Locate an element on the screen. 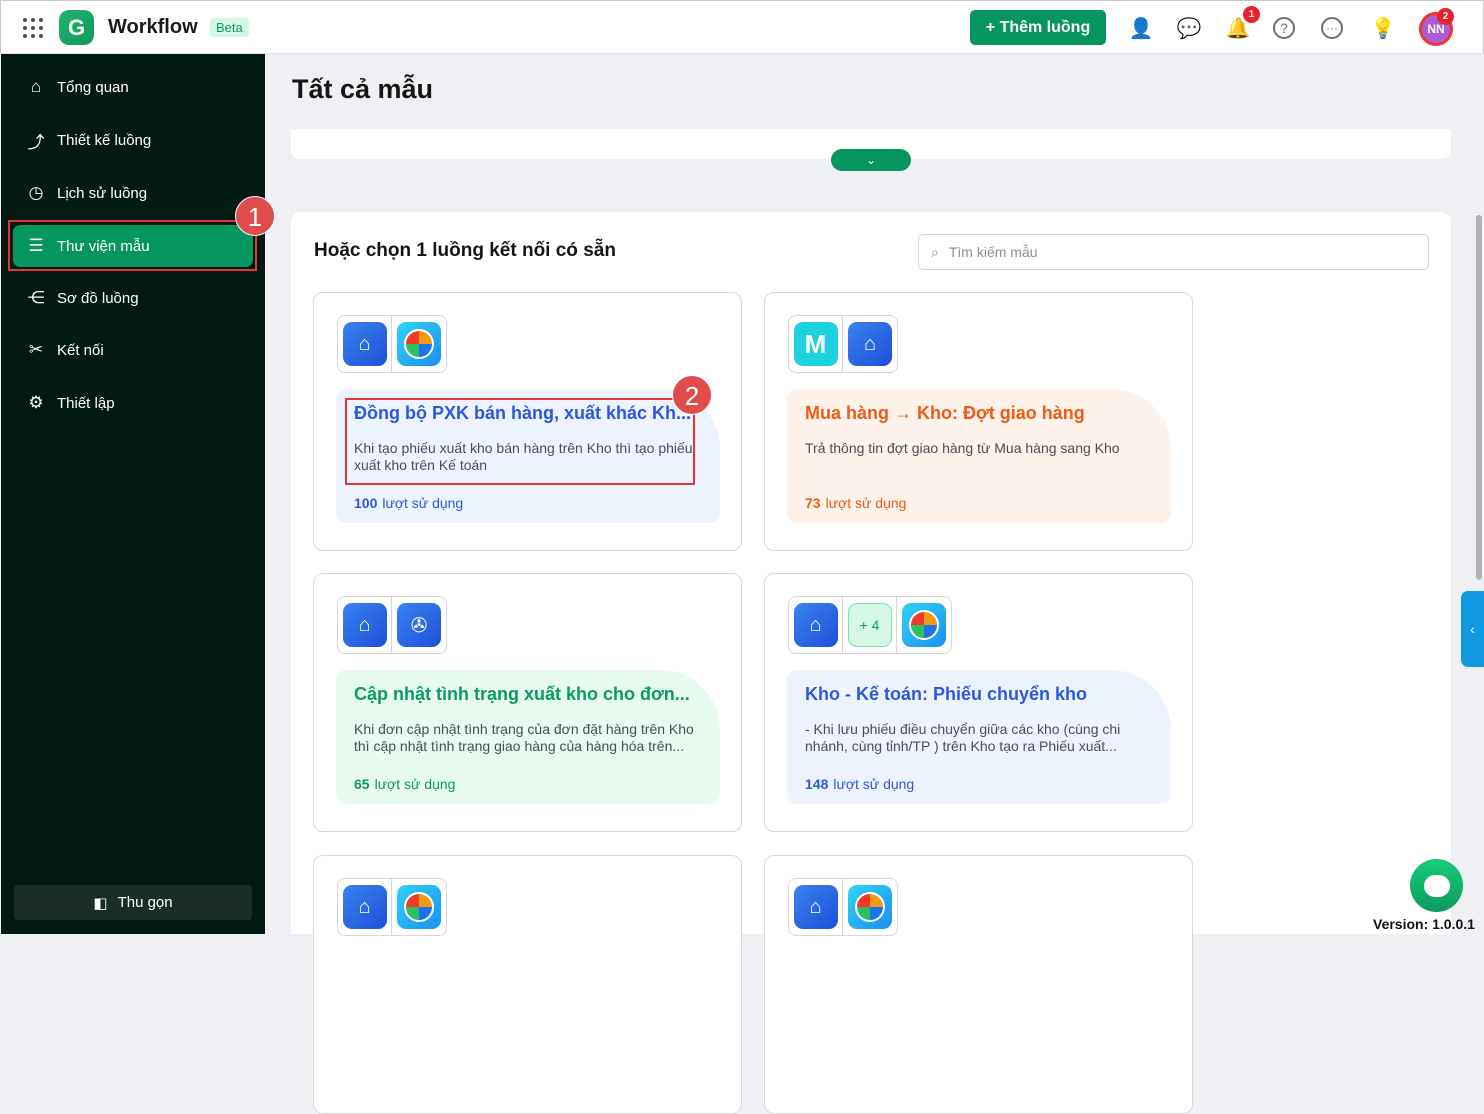 The image size is (1484, 1114). scrollbar is located at coordinates (1479, 397).